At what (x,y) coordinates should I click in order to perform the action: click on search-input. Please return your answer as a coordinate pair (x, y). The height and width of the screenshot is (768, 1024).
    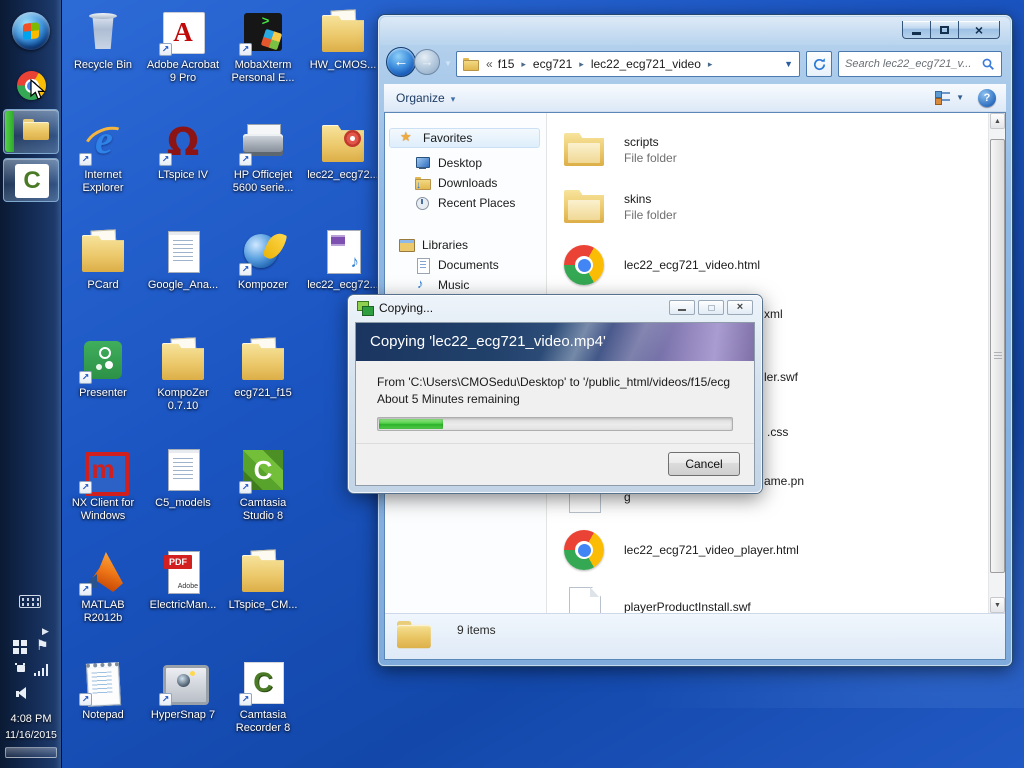
    Looking at the image, I should click on (912, 64).